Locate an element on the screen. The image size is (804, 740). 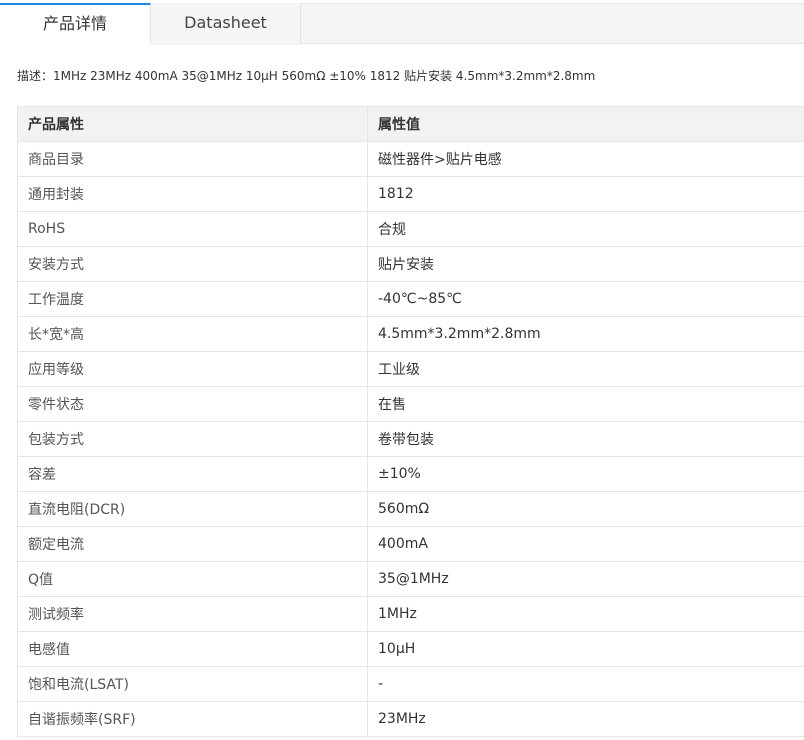
table-row: 额定电流 400mA is located at coordinates (410, 544).